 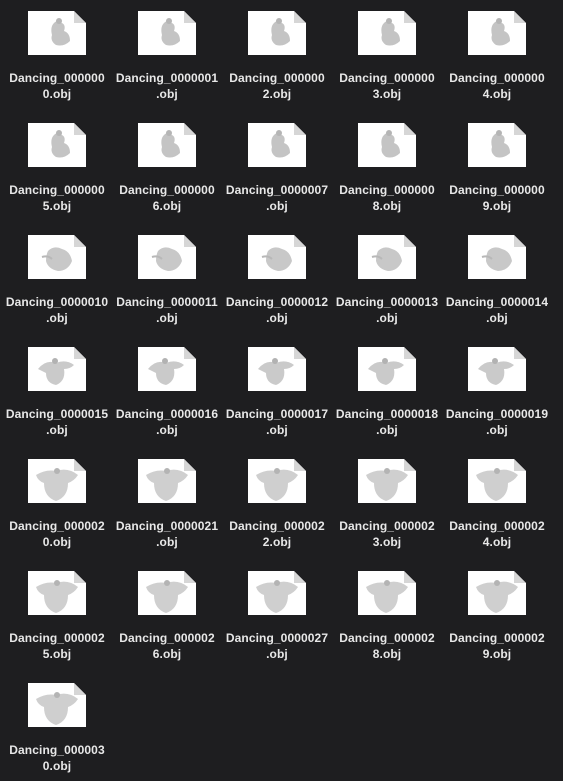 I want to click on file-name-line-1: Dancing_0000021, so click(x=167, y=526).